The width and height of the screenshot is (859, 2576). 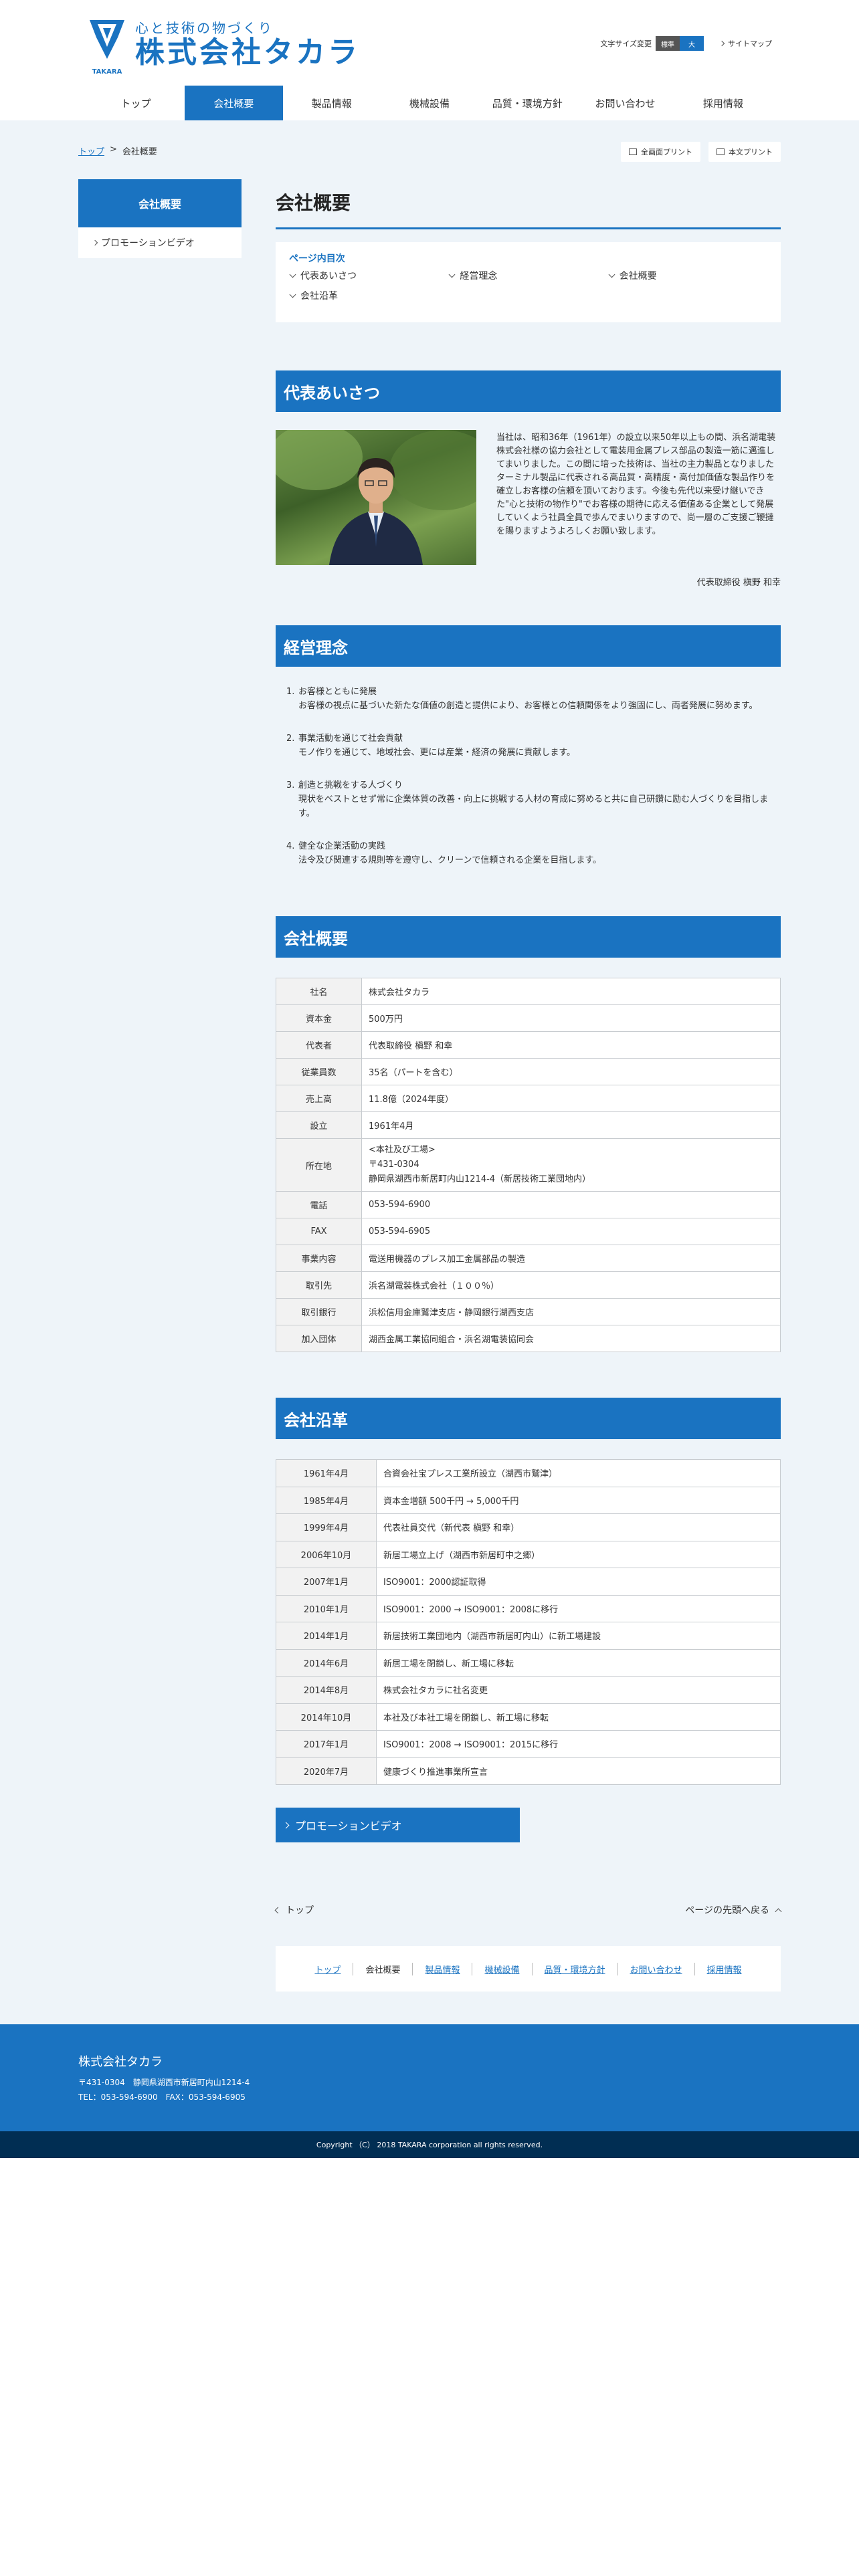 What do you see at coordinates (578, 1608) in the screenshot?
I see `row-event: ISO9001：2000 → ISO9001：2008に移行` at bounding box center [578, 1608].